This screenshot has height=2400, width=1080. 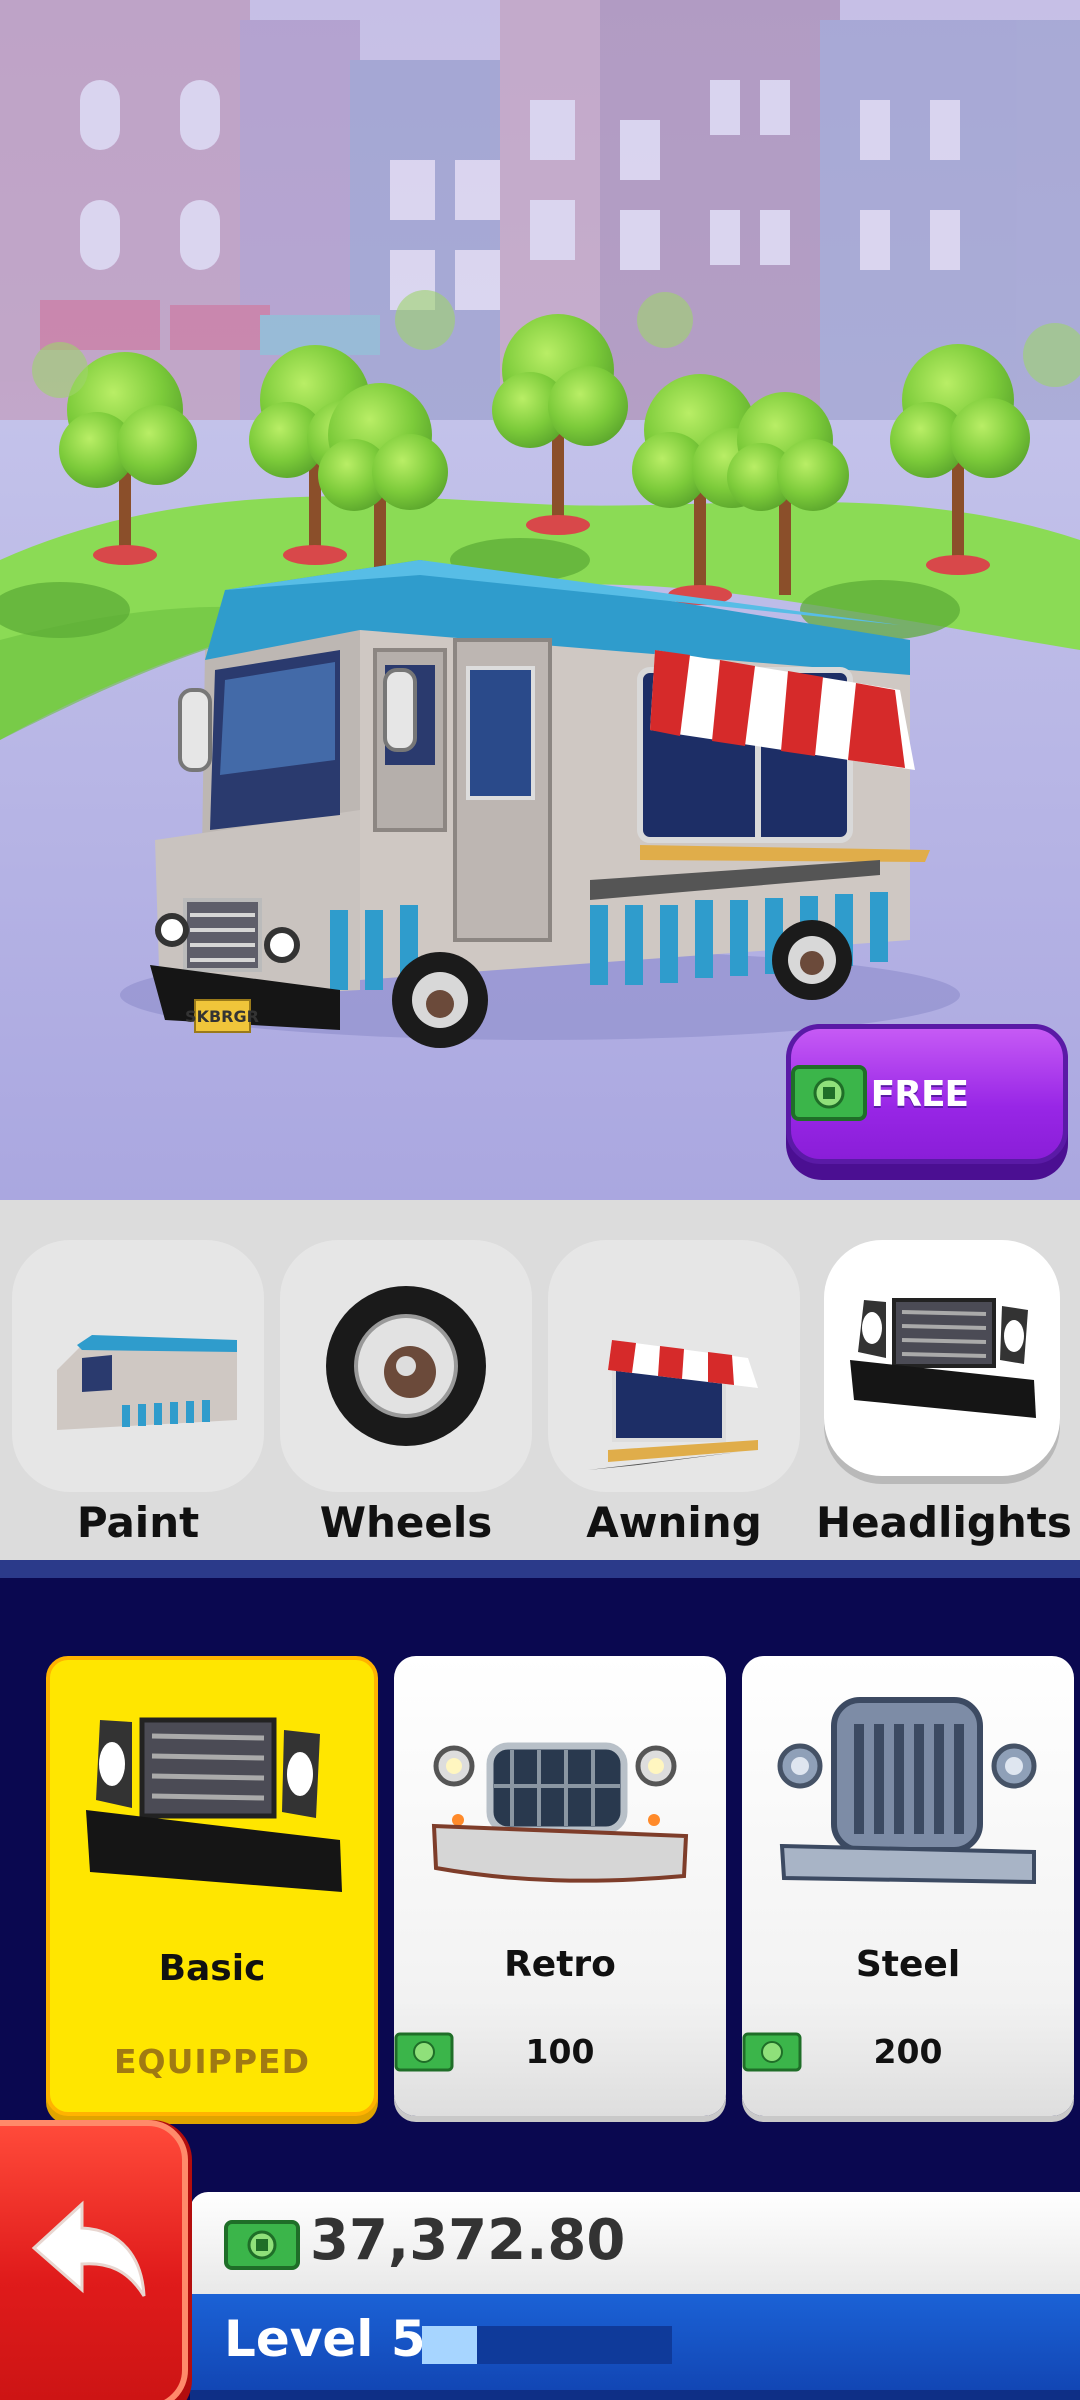 I want to click on item-card-basic: Basic EQUIPPED, so click(x=212, y=1886).